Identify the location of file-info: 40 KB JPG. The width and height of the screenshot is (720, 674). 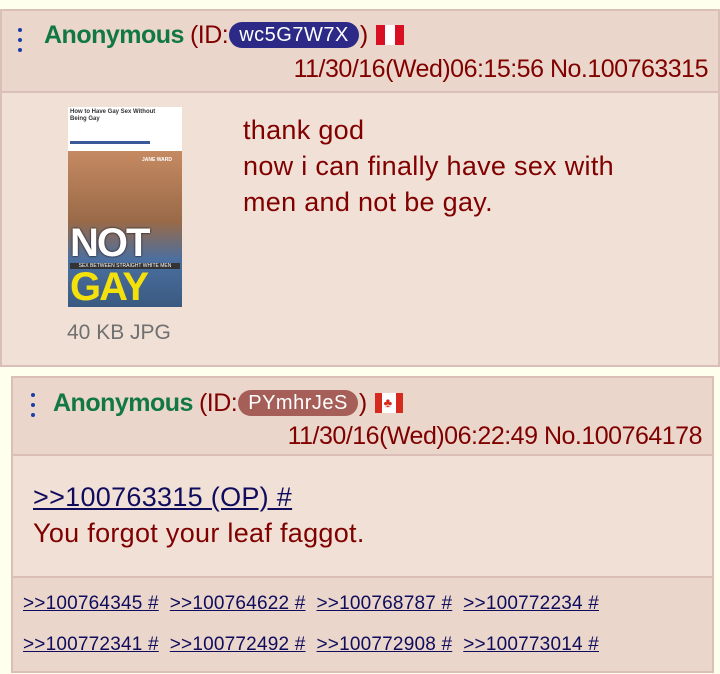
(119, 332).